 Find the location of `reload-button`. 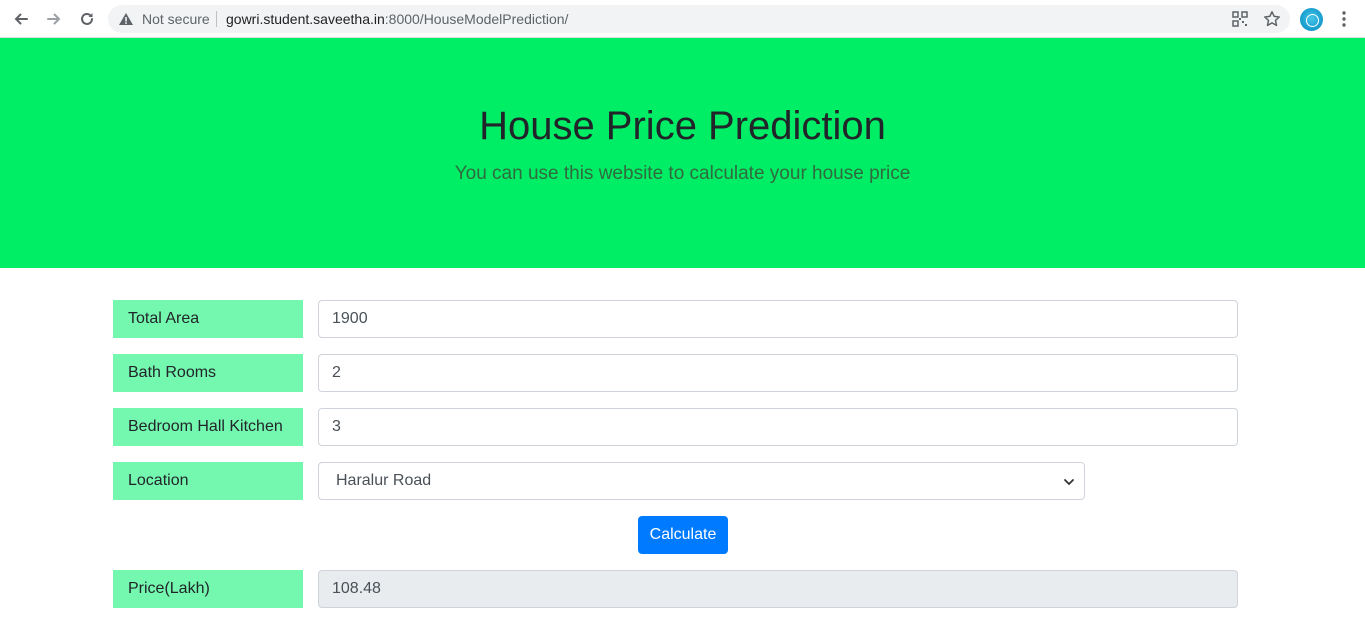

reload-button is located at coordinates (87, 19).